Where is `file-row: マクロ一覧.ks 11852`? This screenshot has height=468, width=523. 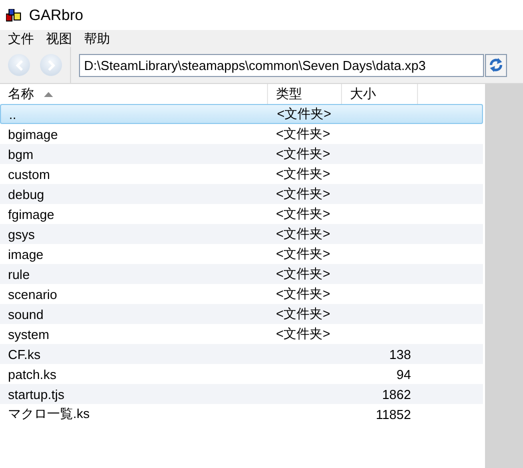
file-row: マクロ一覧.ks 11852 is located at coordinates (241, 414).